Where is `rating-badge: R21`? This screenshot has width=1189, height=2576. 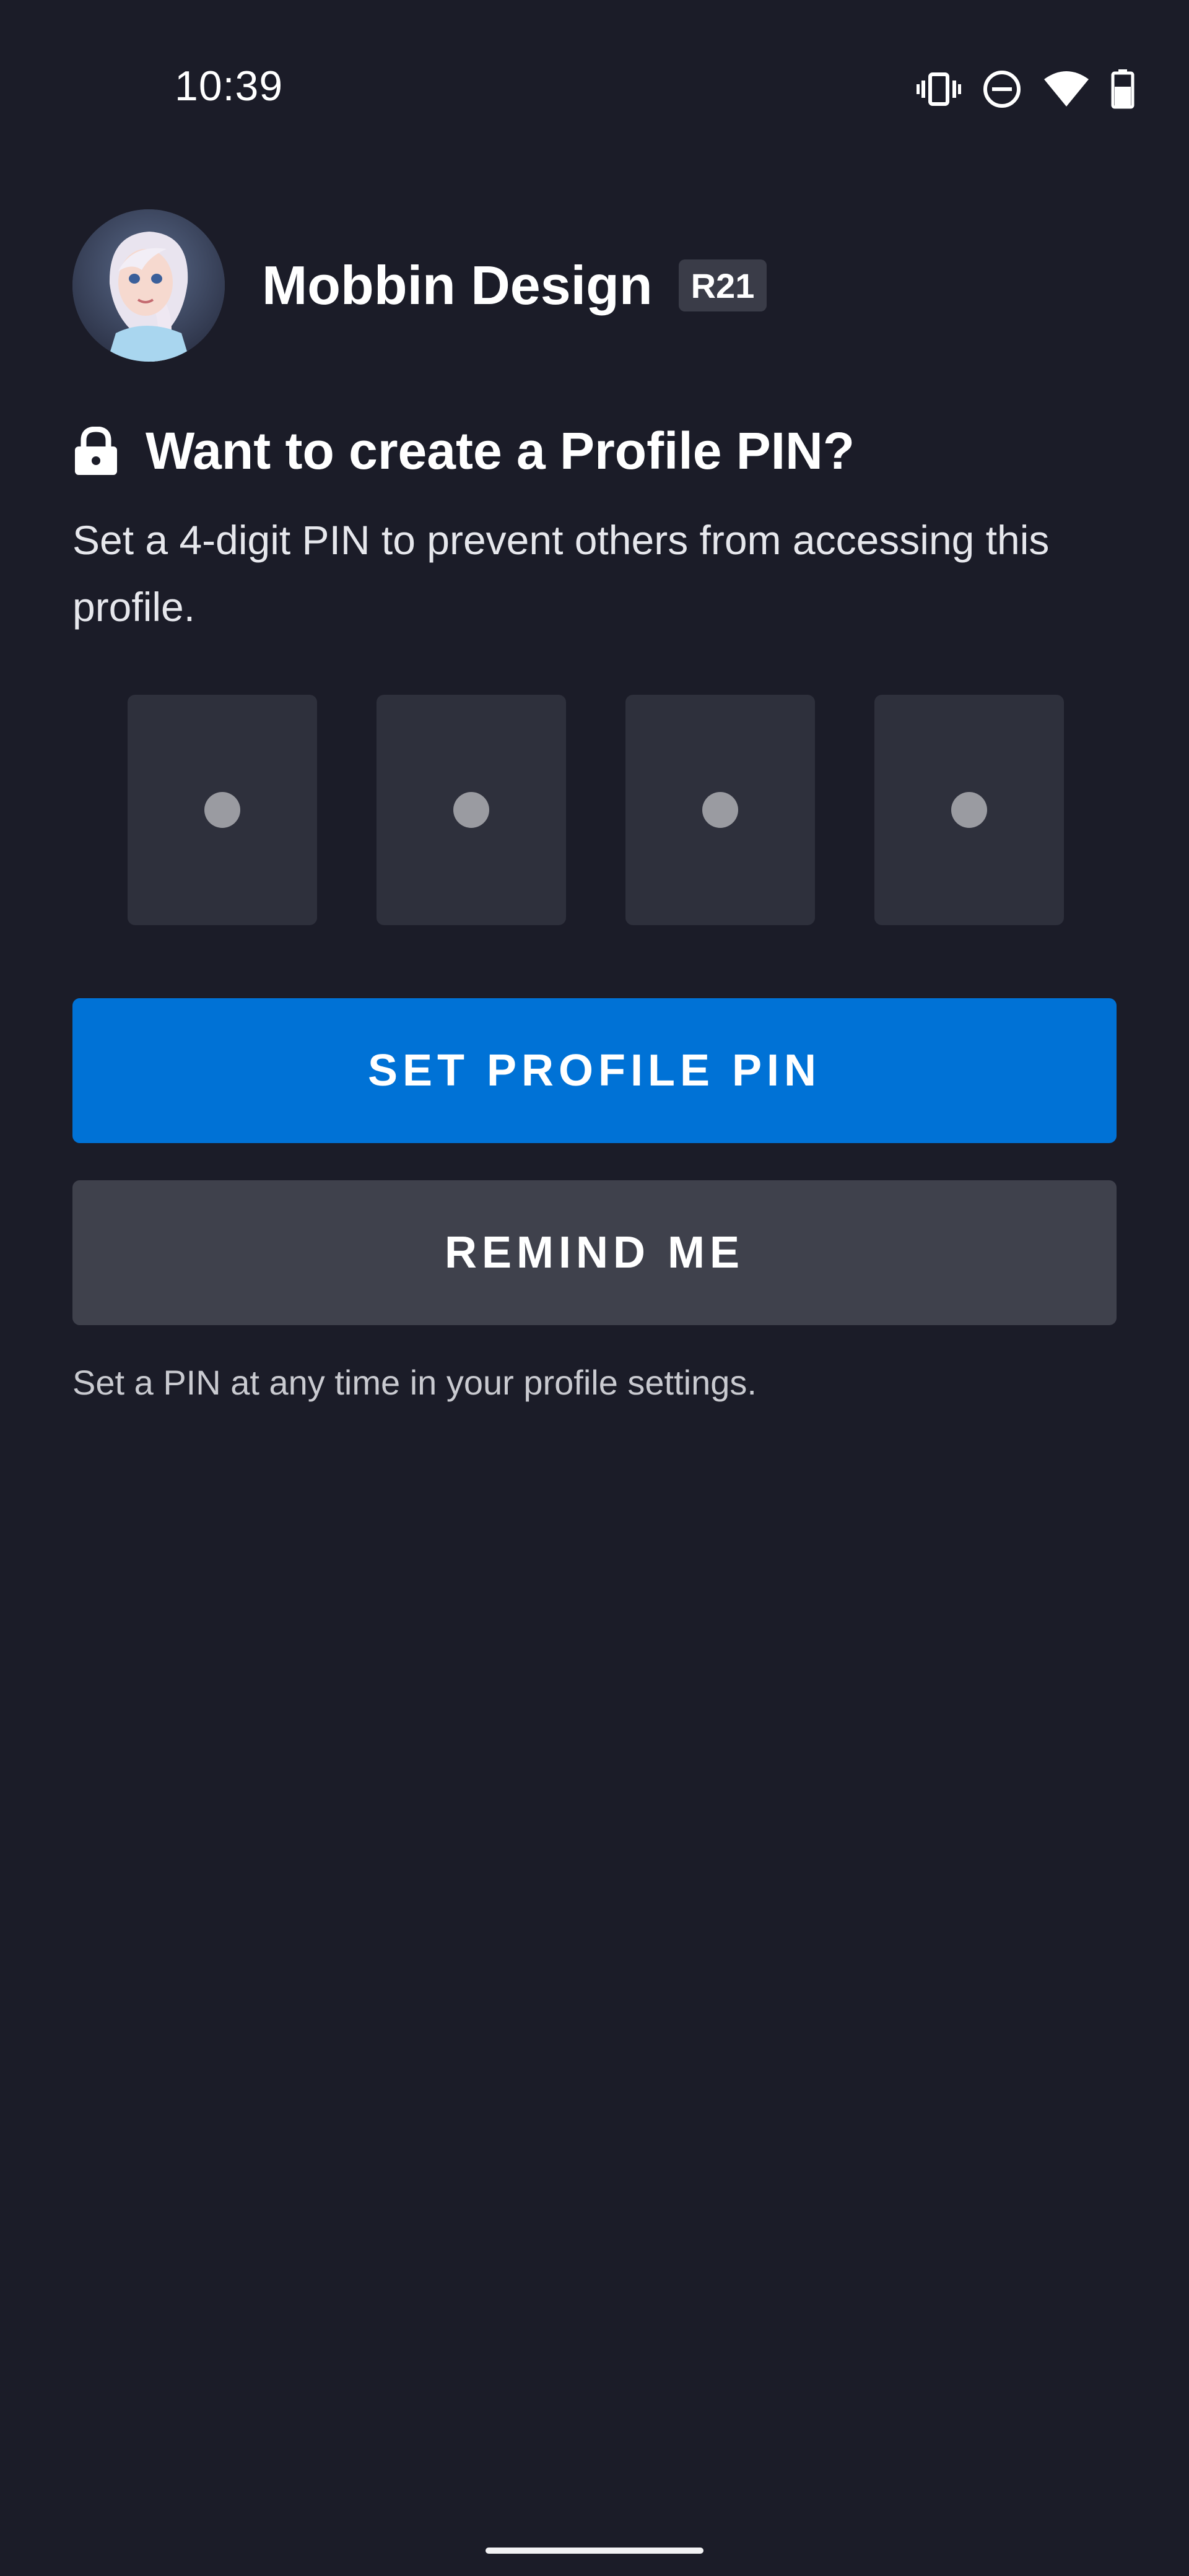 rating-badge: R21 is located at coordinates (722, 285).